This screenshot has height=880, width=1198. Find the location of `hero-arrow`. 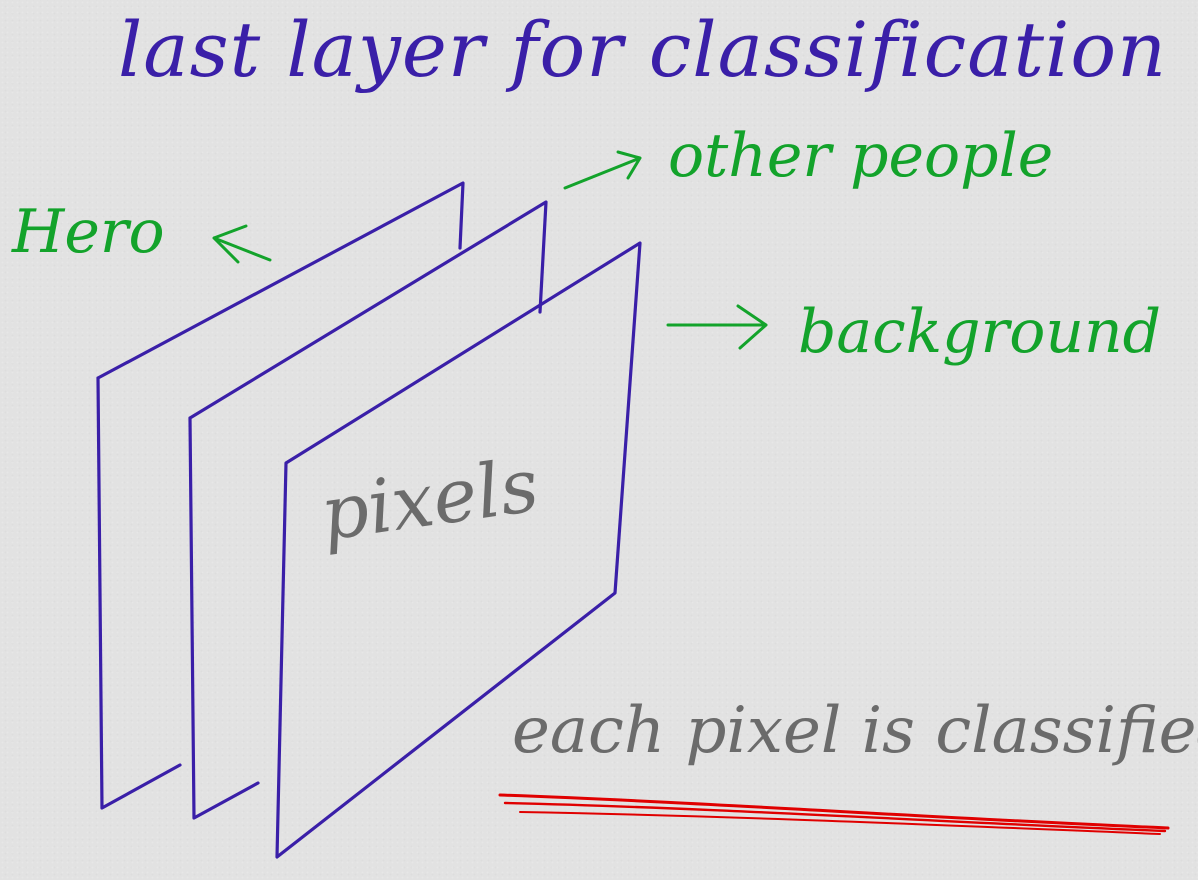

hero-arrow is located at coordinates (242, 244).